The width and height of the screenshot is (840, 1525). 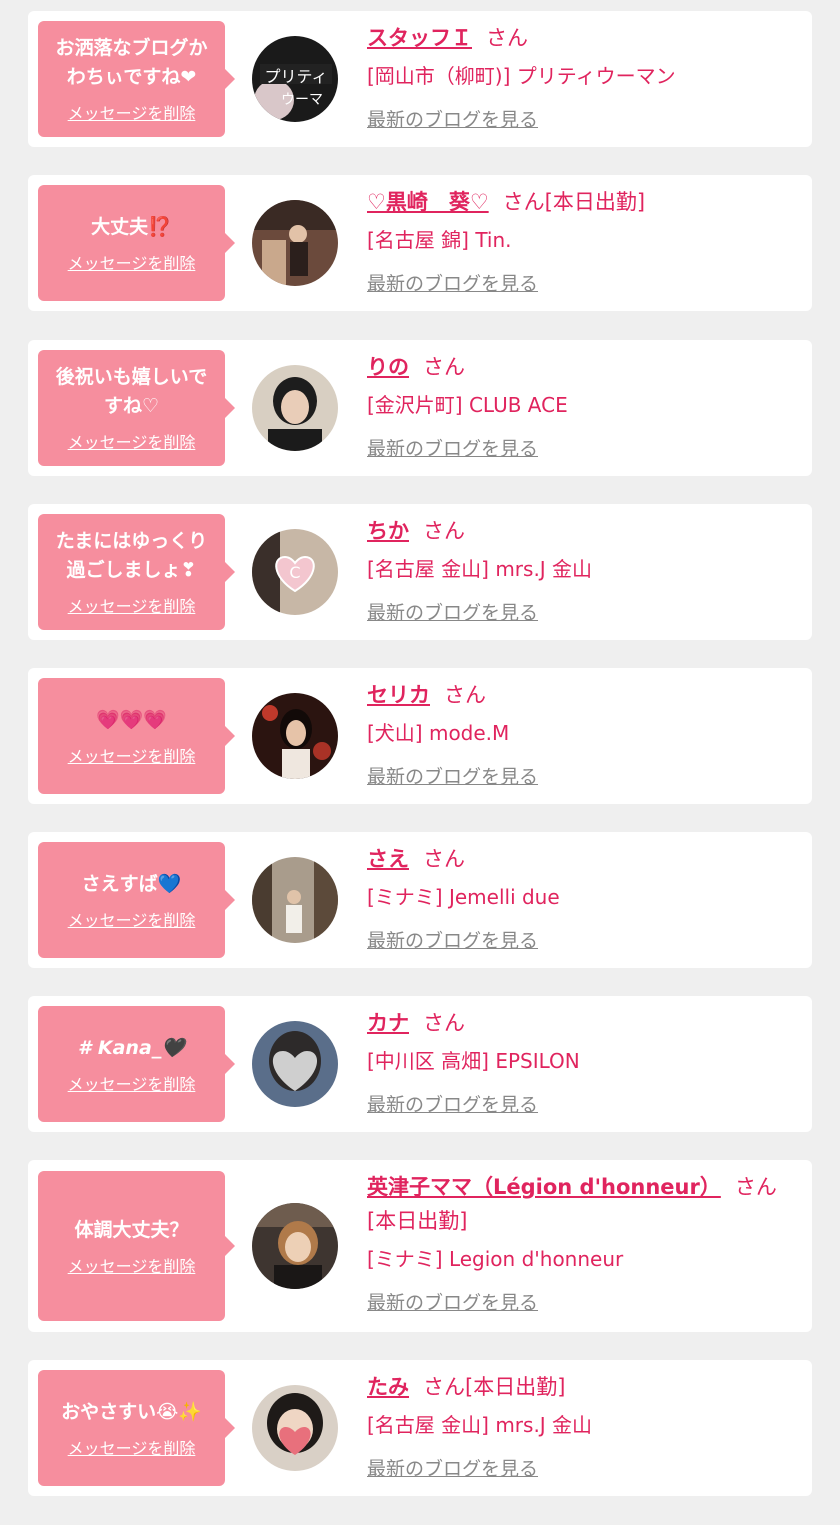 I want to click on message-text: 💗💗💗, so click(x=131, y=719).